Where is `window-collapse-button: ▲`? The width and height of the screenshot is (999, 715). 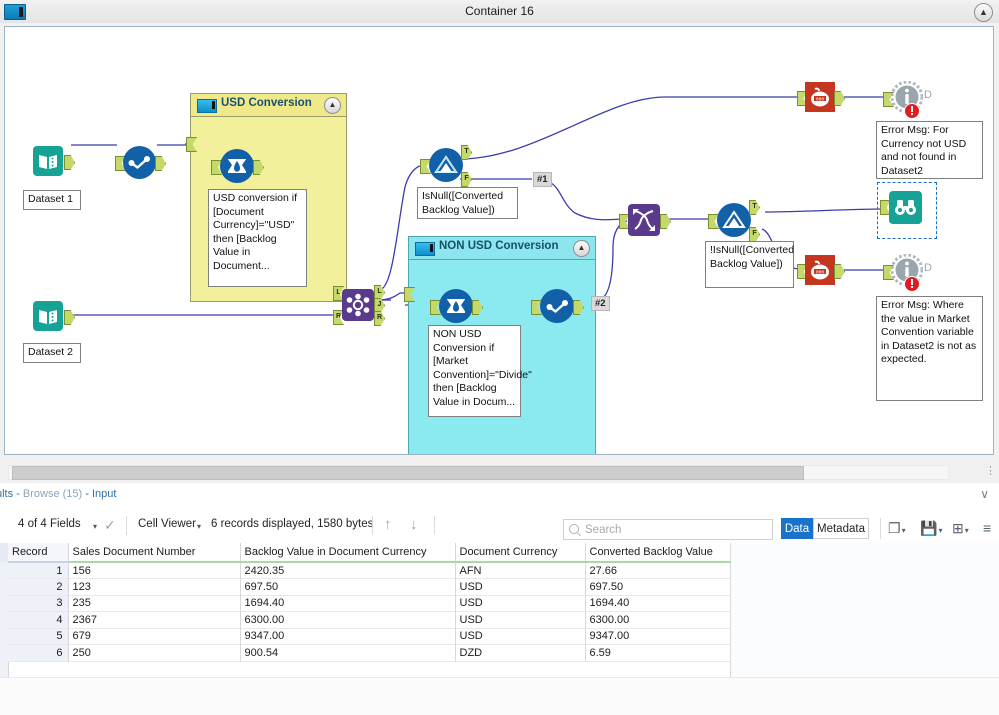 window-collapse-button: ▲ is located at coordinates (983, 12).